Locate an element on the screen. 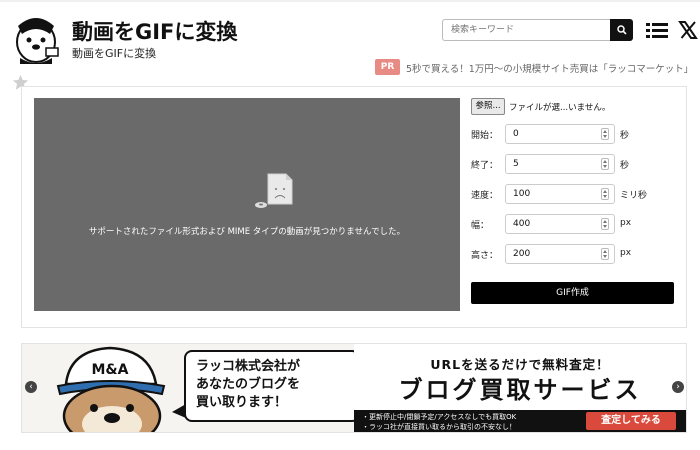  end-spinner is located at coordinates (605, 164).